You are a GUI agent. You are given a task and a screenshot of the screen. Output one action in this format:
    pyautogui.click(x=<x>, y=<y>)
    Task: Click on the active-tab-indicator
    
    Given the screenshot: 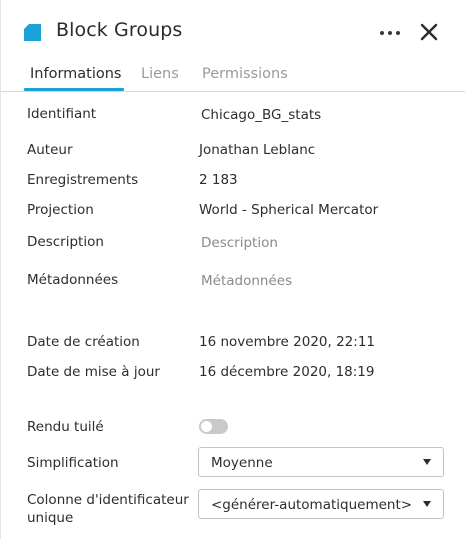 What is the action you would take?
    pyautogui.click(x=74, y=89)
    